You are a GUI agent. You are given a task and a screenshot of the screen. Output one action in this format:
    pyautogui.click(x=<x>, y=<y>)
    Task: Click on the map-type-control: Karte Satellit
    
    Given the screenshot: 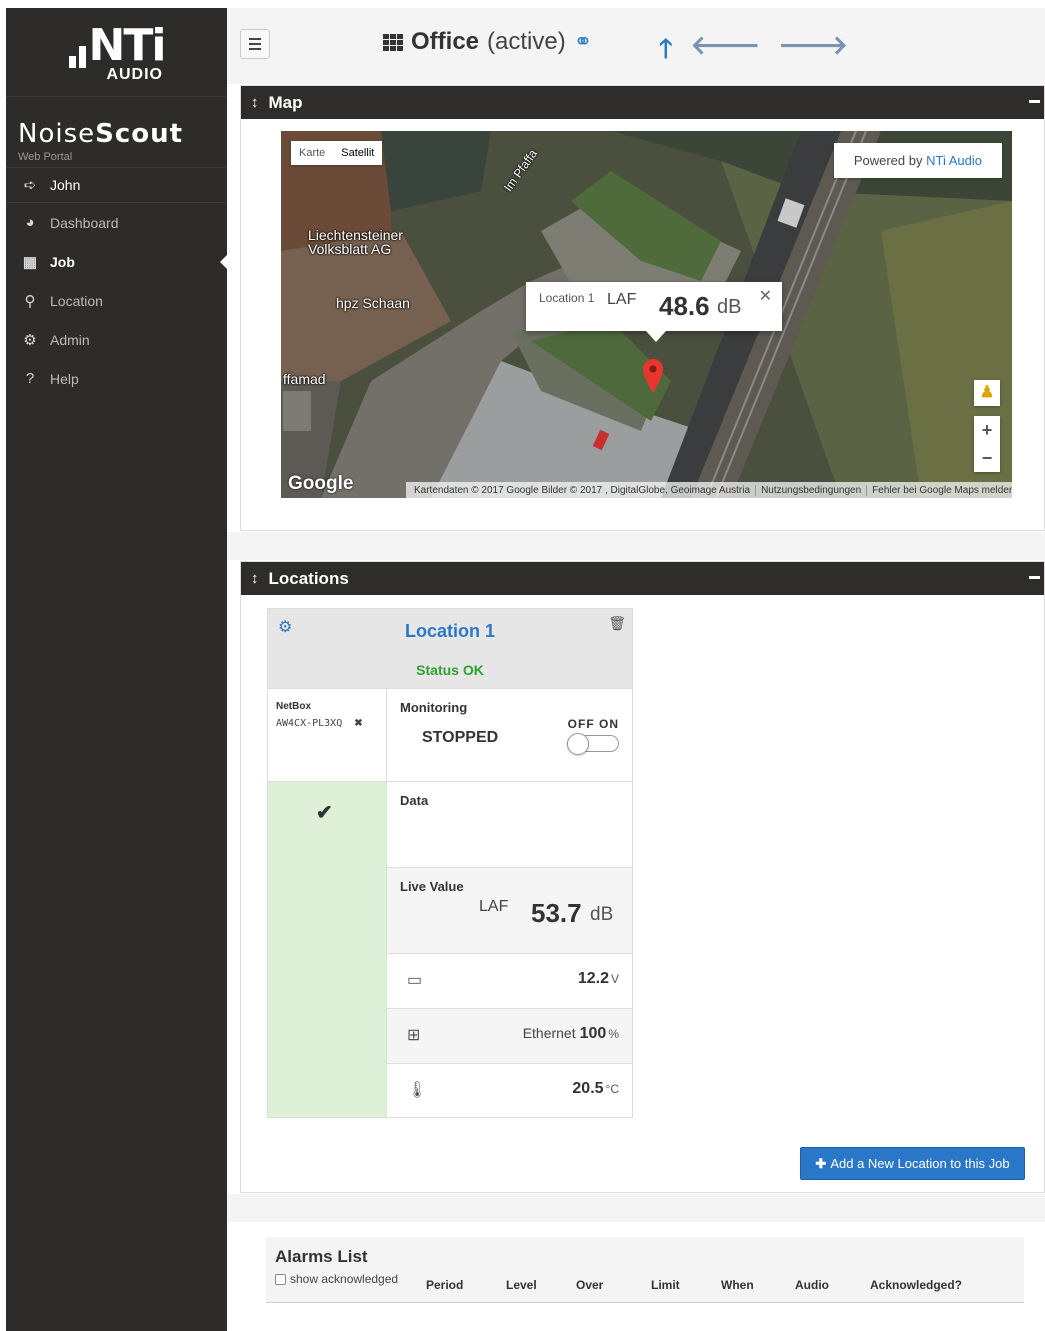 What is the action you would take?
    pyautogui.click(x=337, y=153)
    